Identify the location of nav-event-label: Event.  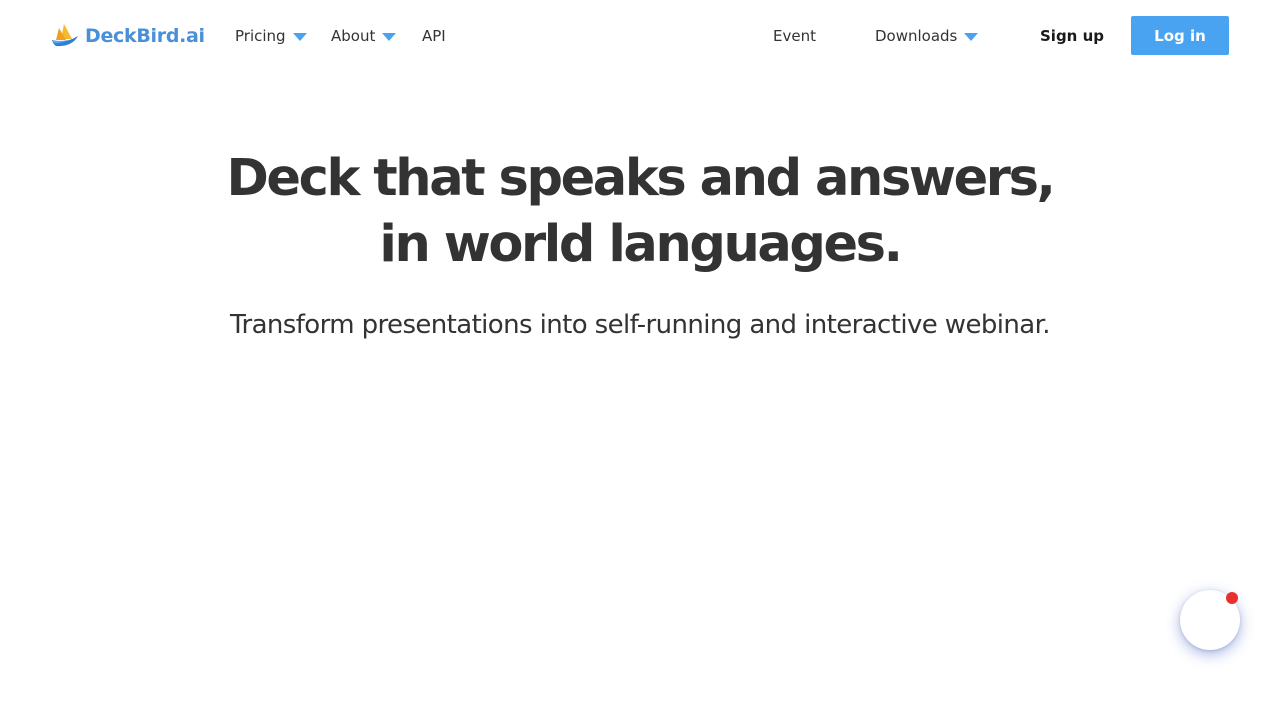
(794, 36).